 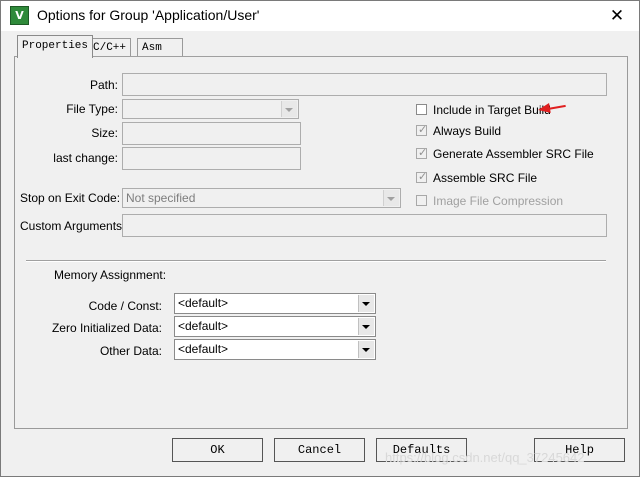 What do you see at coordinates (104, 133) in the screenshot?
I see `size-label: Size:` at bounding box center [104, 133].